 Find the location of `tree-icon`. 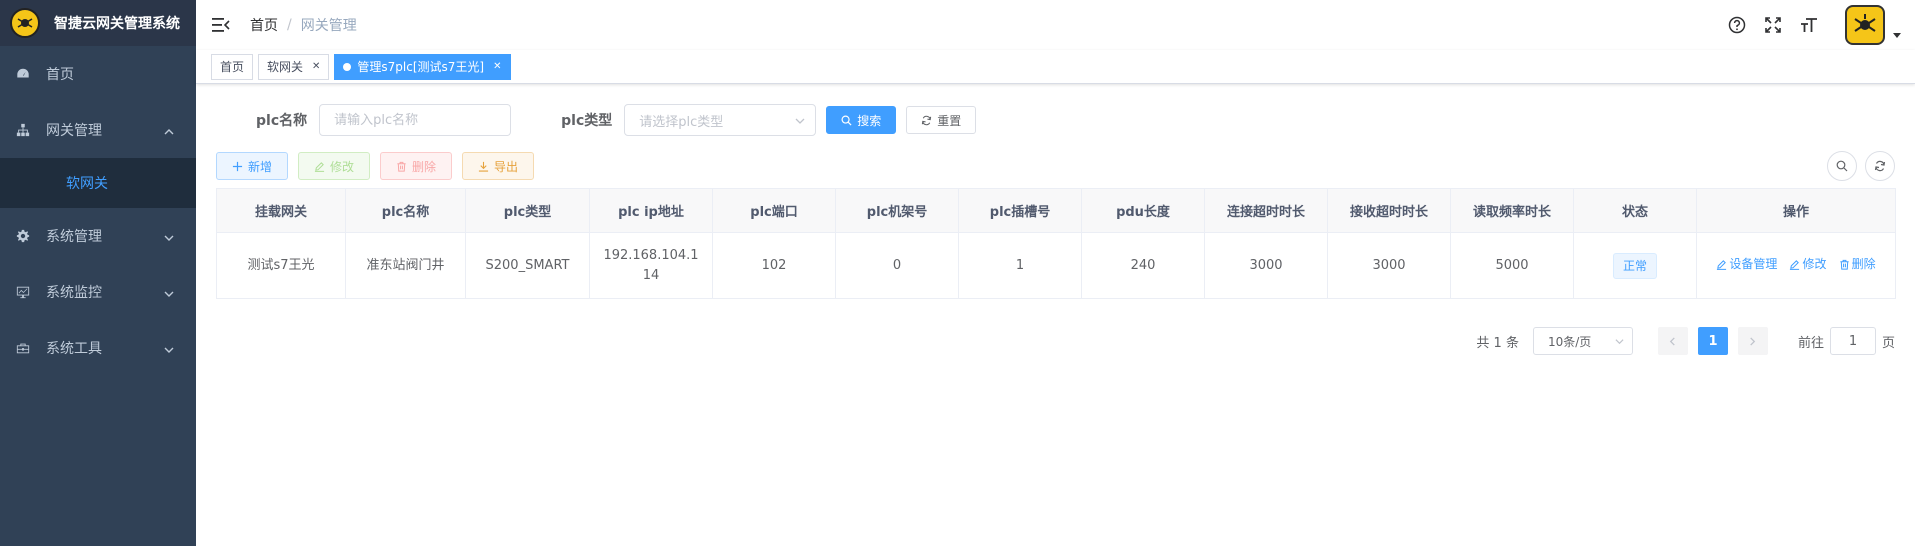

tree-icon is located at coordinates (23, 130).